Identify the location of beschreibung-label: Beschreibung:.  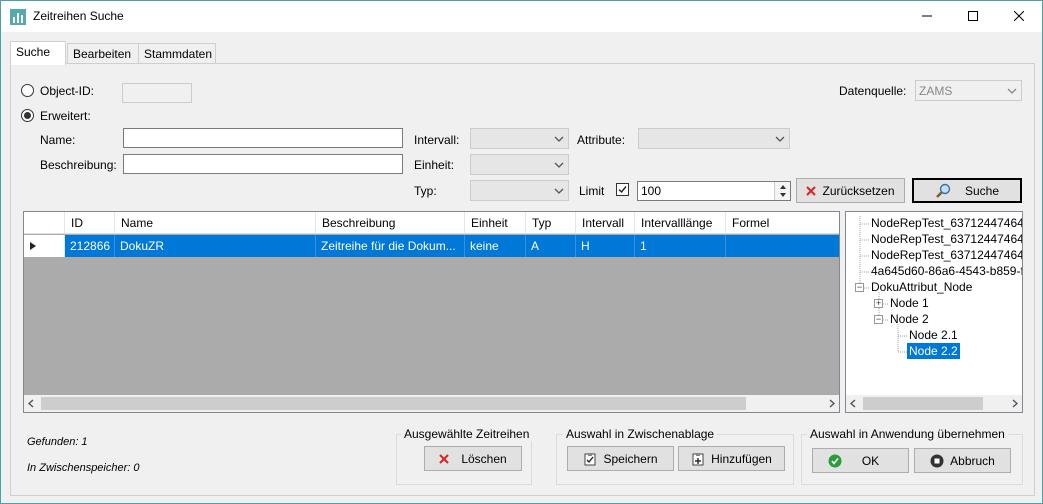
(78, 165).